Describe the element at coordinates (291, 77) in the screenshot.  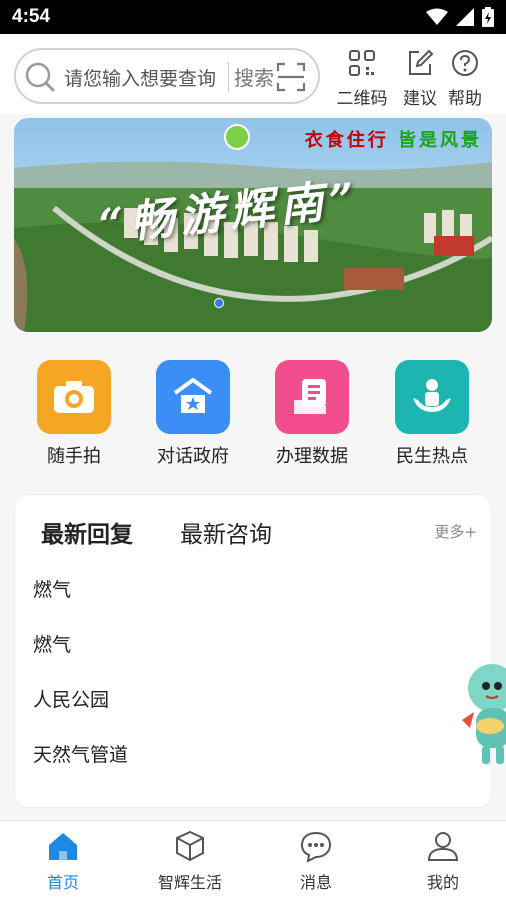
I see `scan-icon` at that location.